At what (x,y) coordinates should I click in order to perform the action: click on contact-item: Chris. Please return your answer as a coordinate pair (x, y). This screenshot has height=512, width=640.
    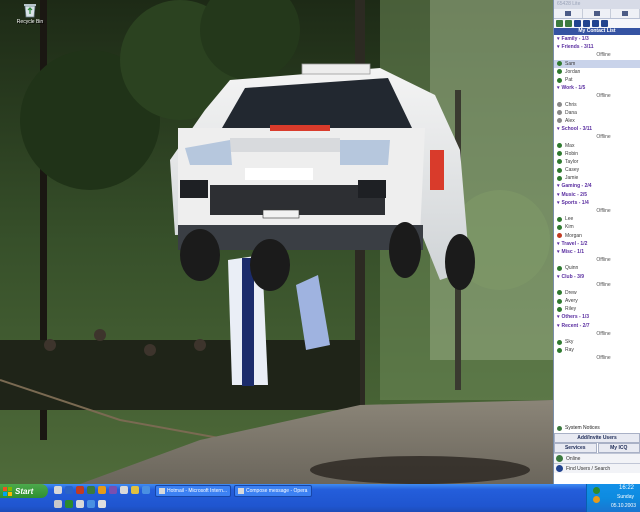
    Looking at the image, I should click on (597, 105).